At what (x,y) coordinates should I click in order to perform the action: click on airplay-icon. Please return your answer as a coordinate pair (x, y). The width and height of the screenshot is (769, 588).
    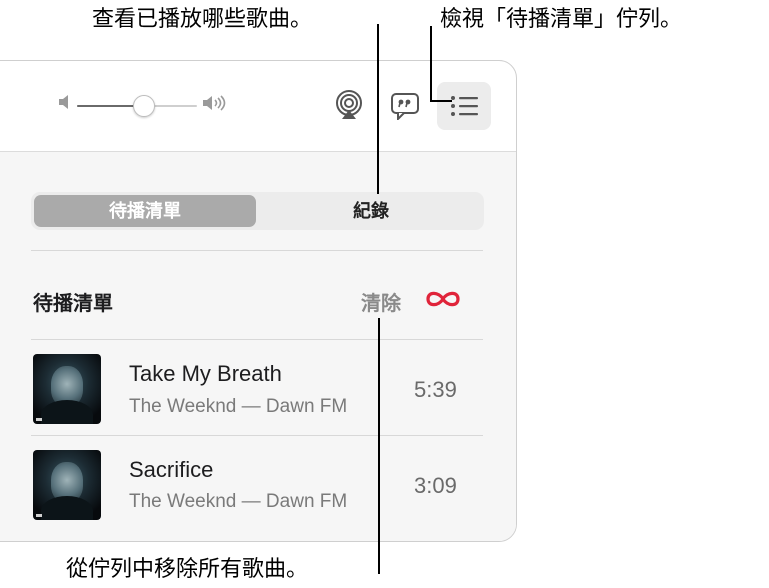
    Looking at the image, I should click on (349, 105).